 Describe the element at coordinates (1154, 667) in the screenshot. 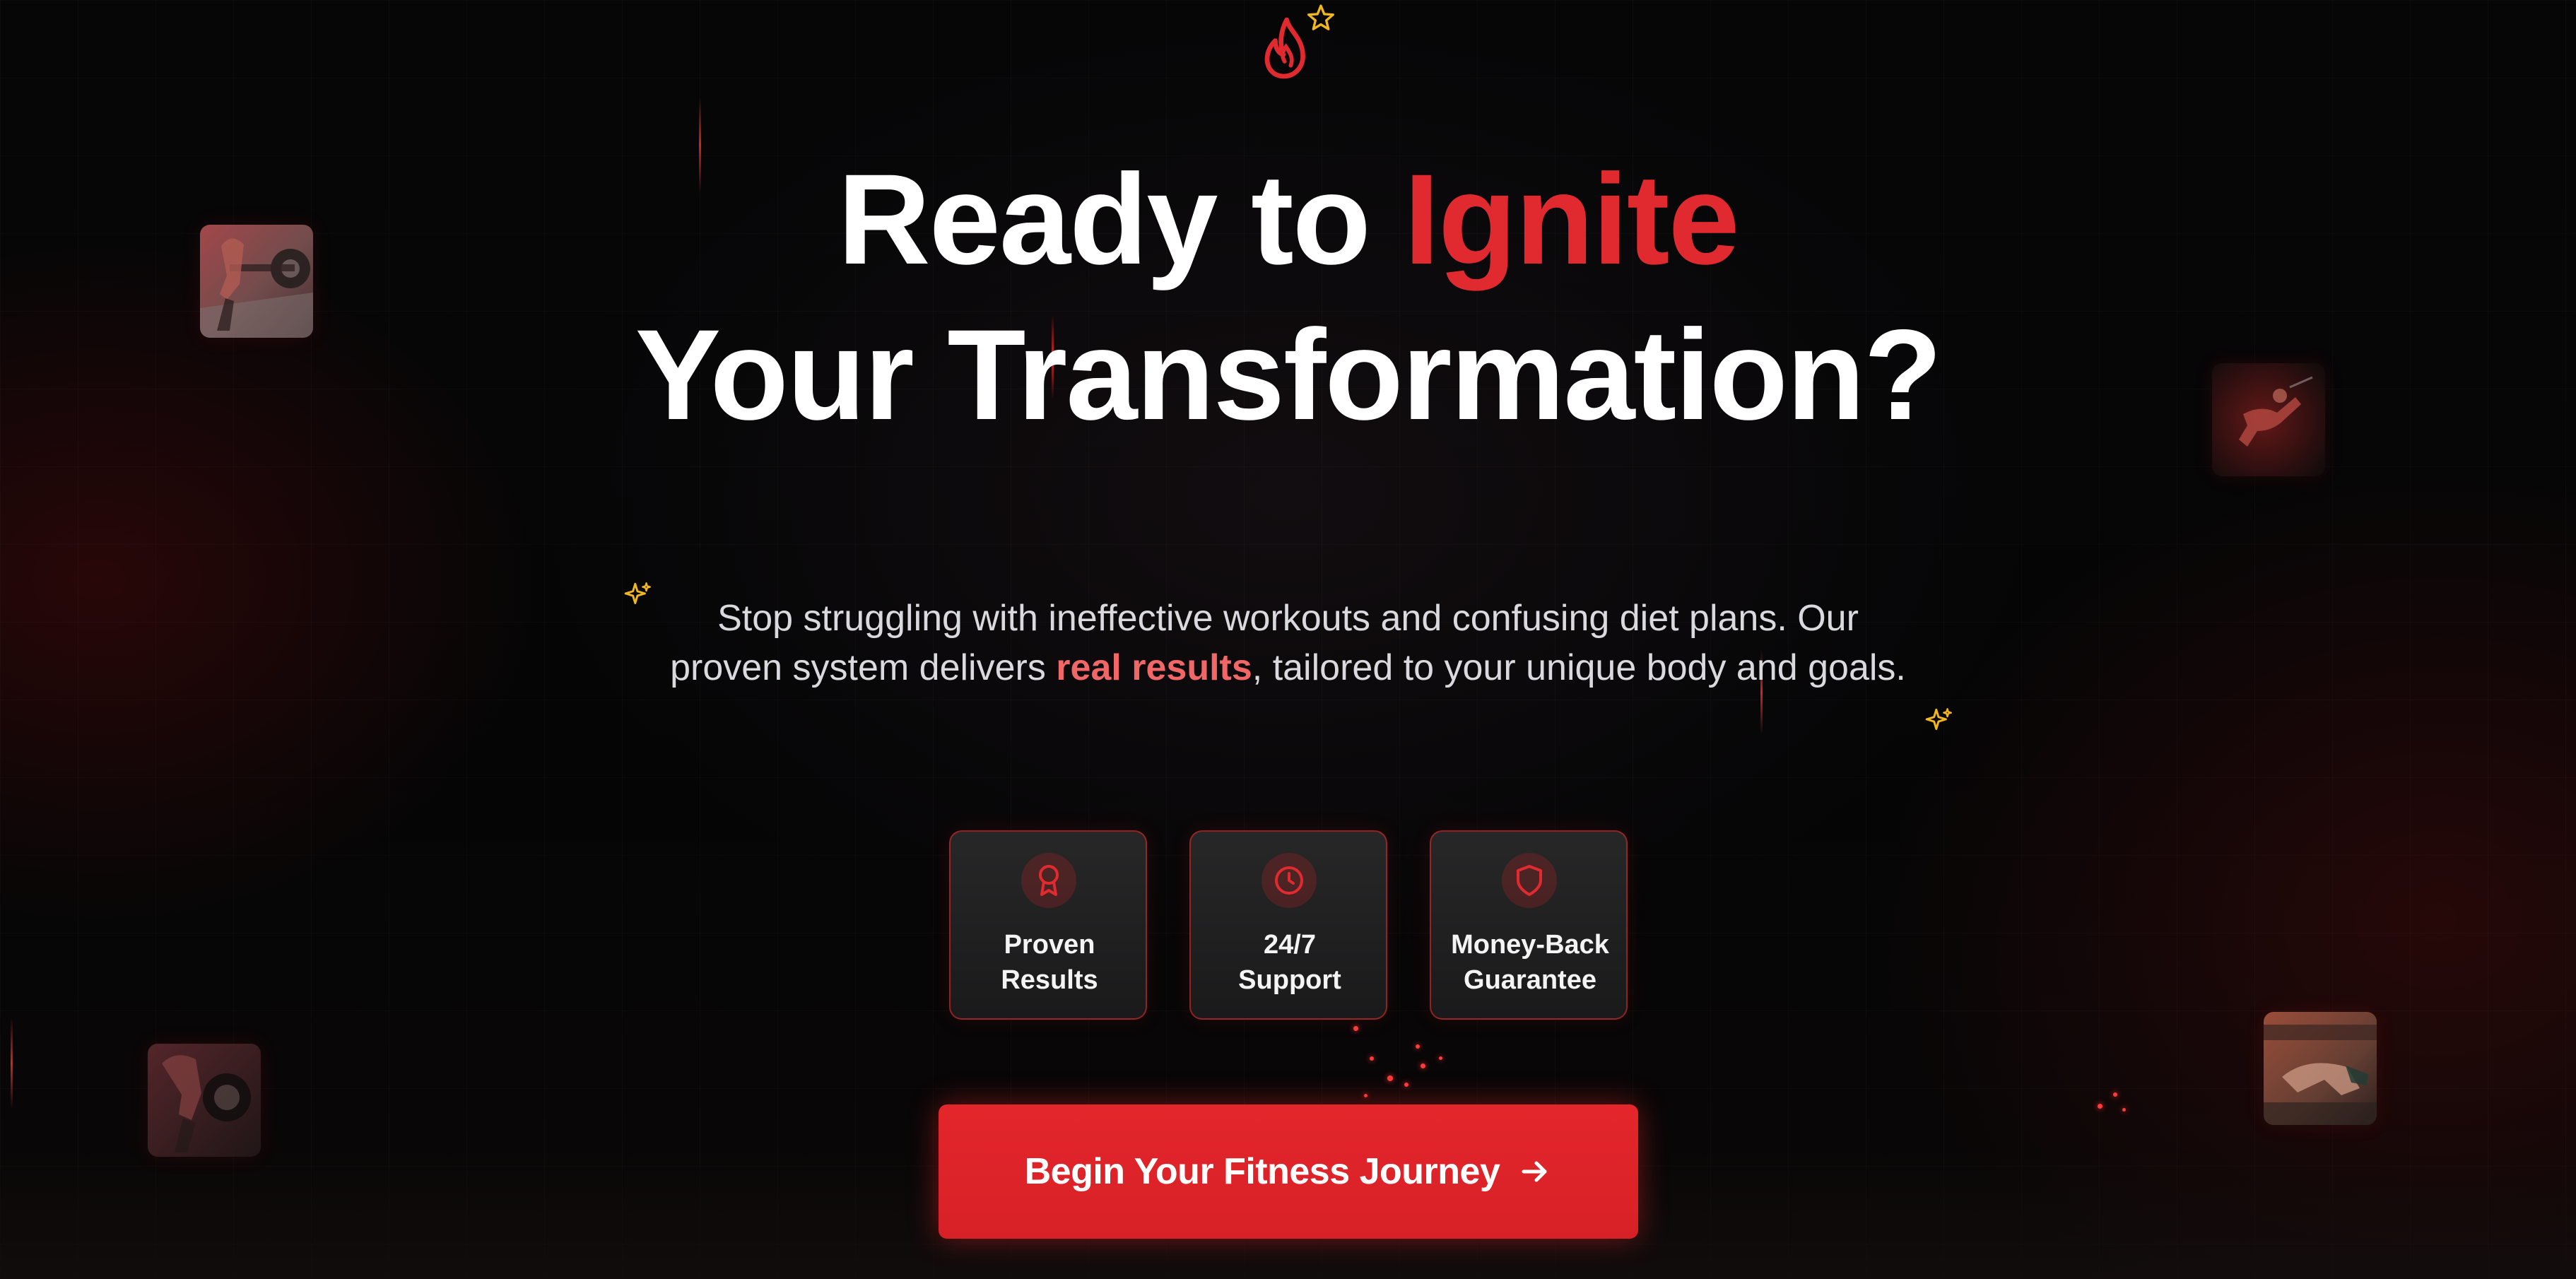

I see `subtext-highlight: real results` at that location.